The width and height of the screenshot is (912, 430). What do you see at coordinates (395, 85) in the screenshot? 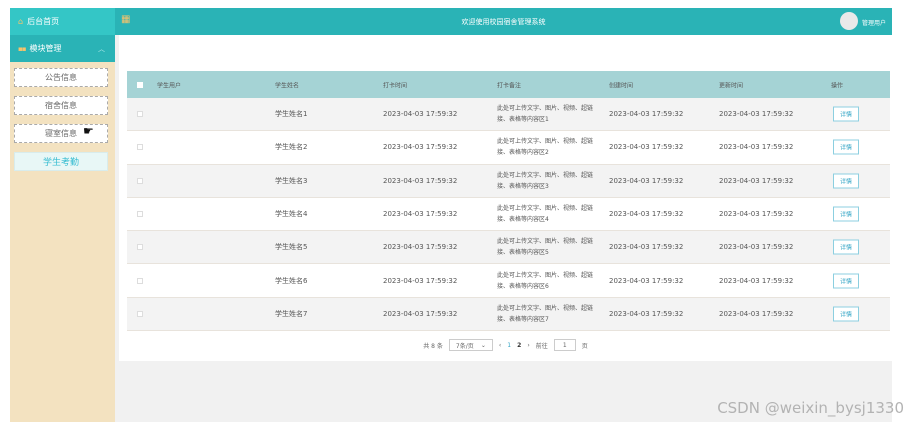
I see `col-checkin-time: 打卡时间` at bounding box center [395, 85].